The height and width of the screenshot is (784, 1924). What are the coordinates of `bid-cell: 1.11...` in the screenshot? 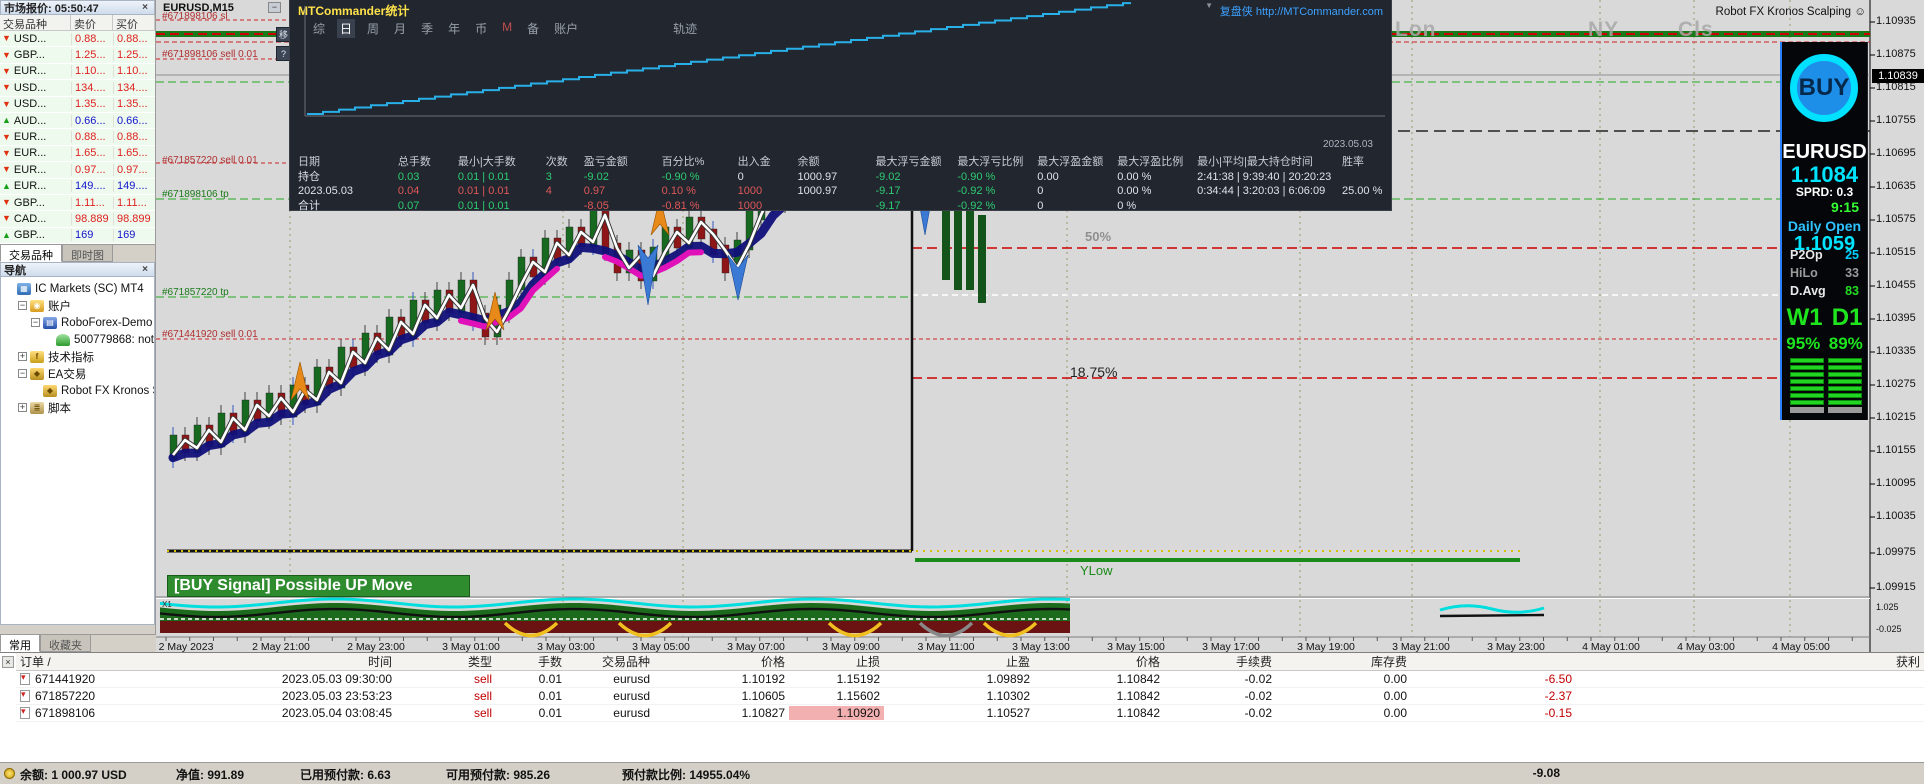 It's located at (92, 202).